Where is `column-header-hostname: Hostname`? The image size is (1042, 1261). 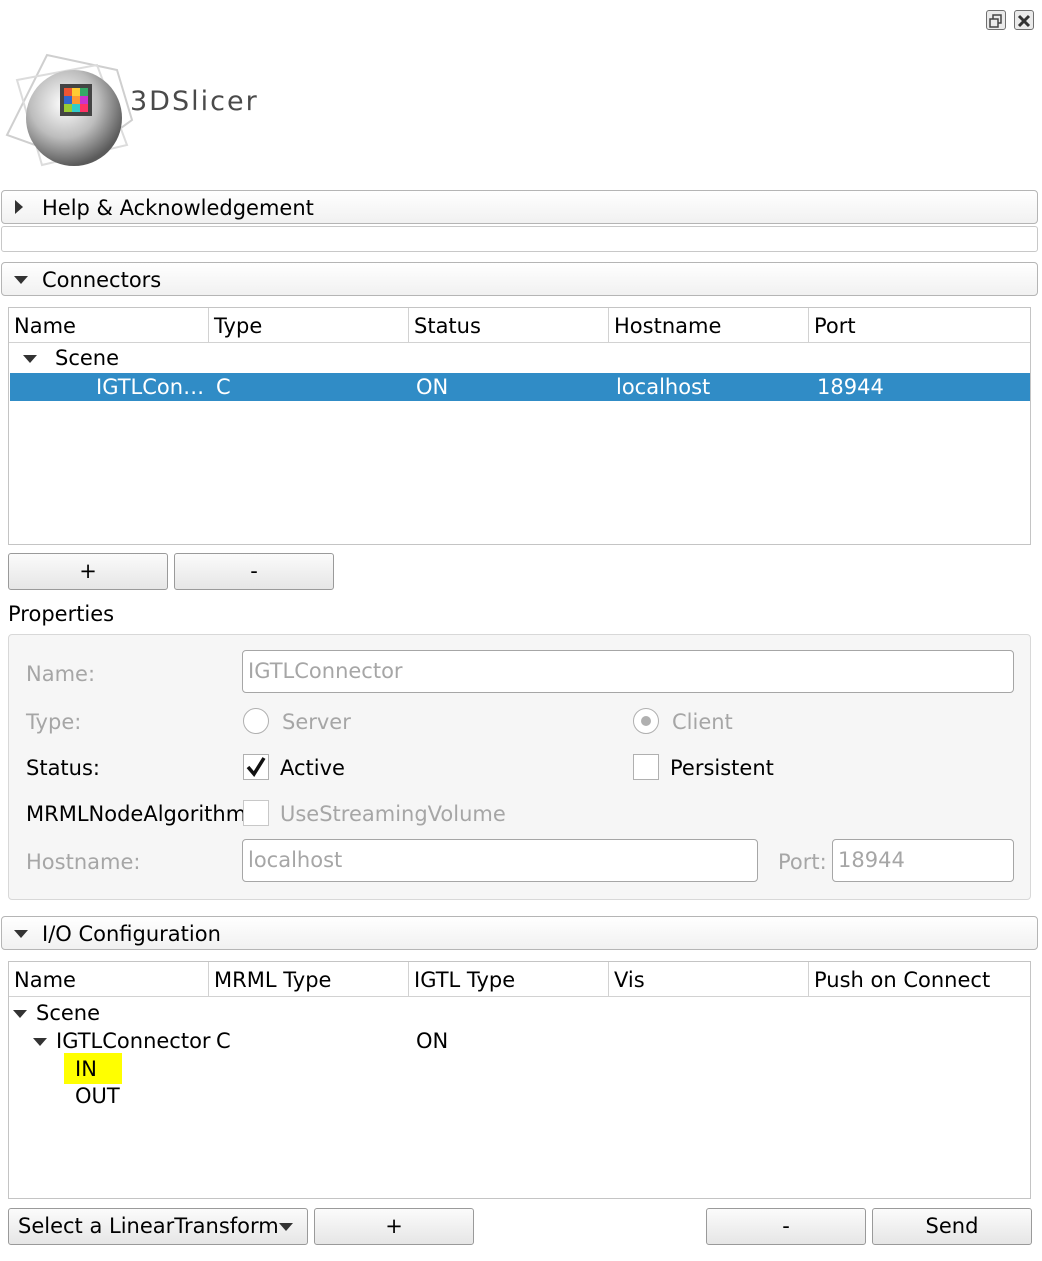 column-header-hostname: Hostname is located at coordinates (709, 325).